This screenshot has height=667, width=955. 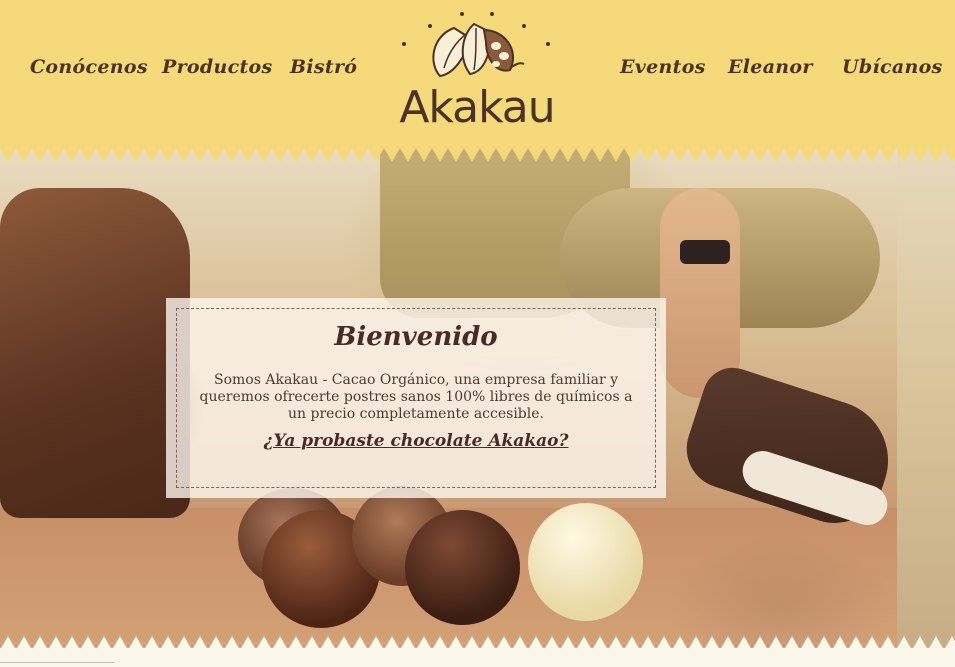 What do you see at coordinates (95, 353) in the screenshot?
I see `leather-bag` at bounding box center [95, 353].